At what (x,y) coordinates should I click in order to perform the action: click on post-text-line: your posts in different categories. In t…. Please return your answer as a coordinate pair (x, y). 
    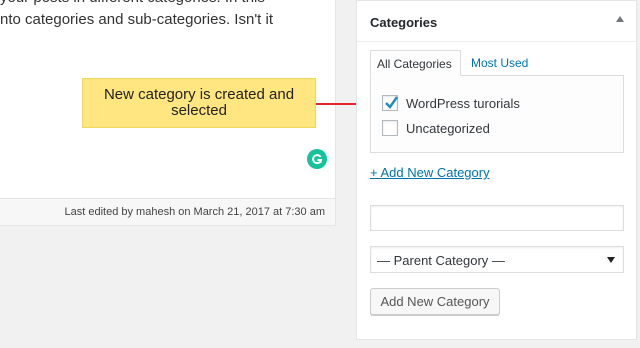
    Looking at the image, I should click on (165, 4).